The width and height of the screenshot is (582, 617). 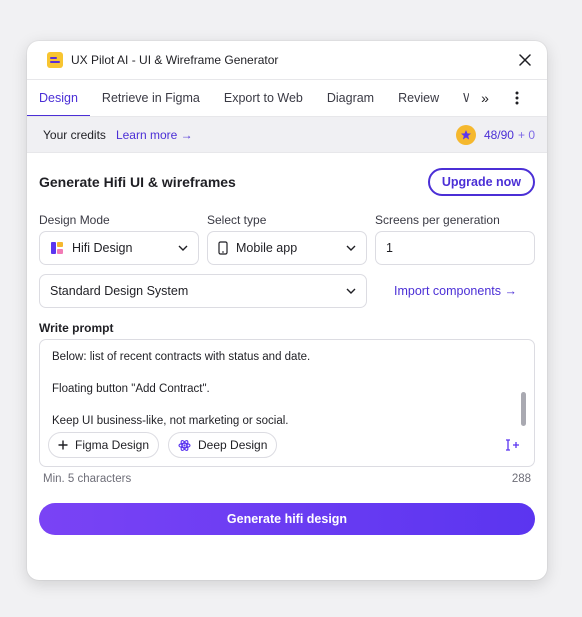 What do you see at coordinates (55, 60) in the screenshot?
I see `app-logo-icon` at bounding box center [55, 60].